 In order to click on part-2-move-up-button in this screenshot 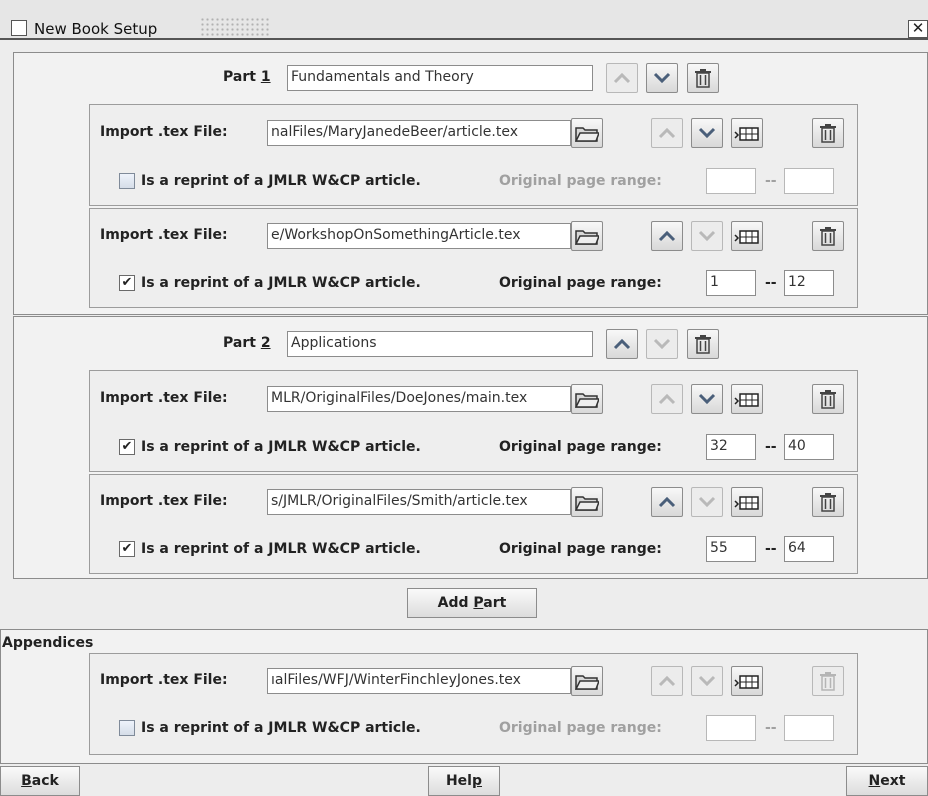, I will do `click(622, 344)`.